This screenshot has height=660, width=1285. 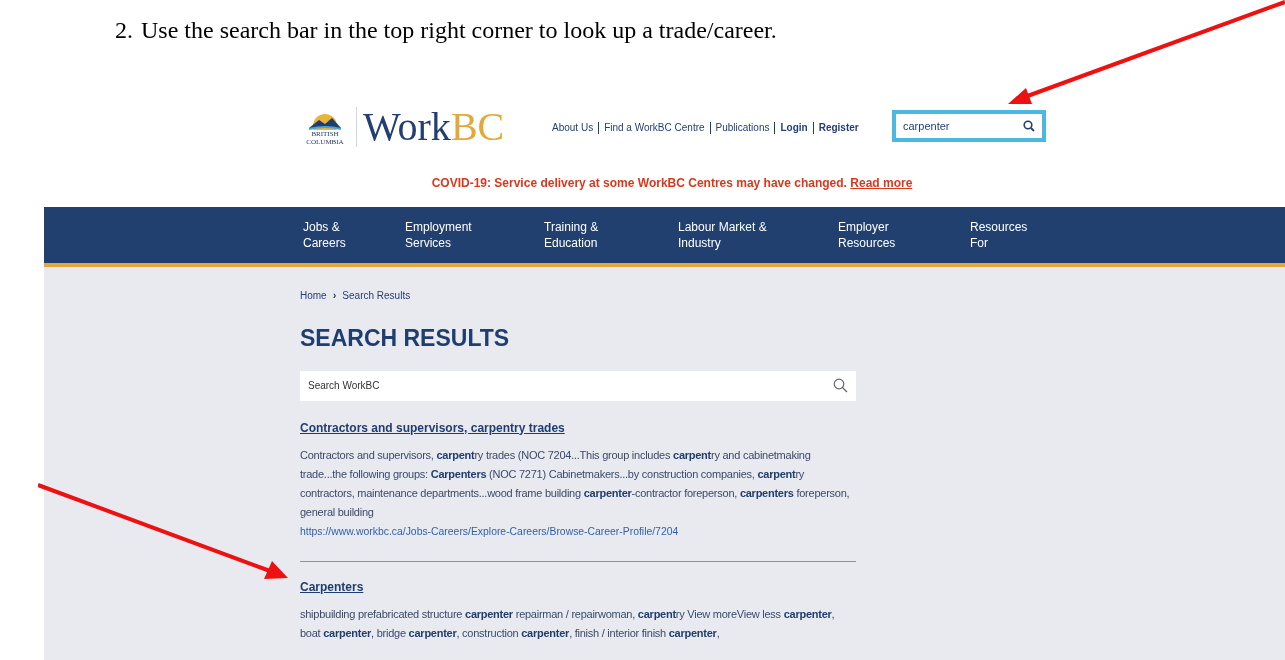 What do you see at coordinates (313, 295) in the screenshot?
I see `breadcrumb-link: Home` at bounding box center [313, 295].